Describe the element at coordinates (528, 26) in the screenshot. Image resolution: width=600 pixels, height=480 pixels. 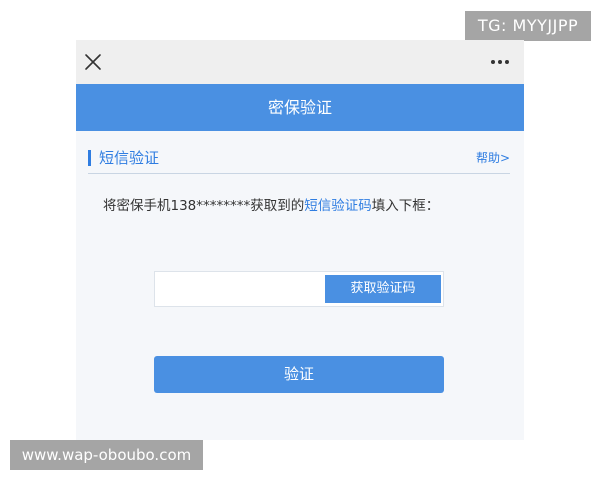
I see `watermark-tg: TG: MYYJJPP` at that location.